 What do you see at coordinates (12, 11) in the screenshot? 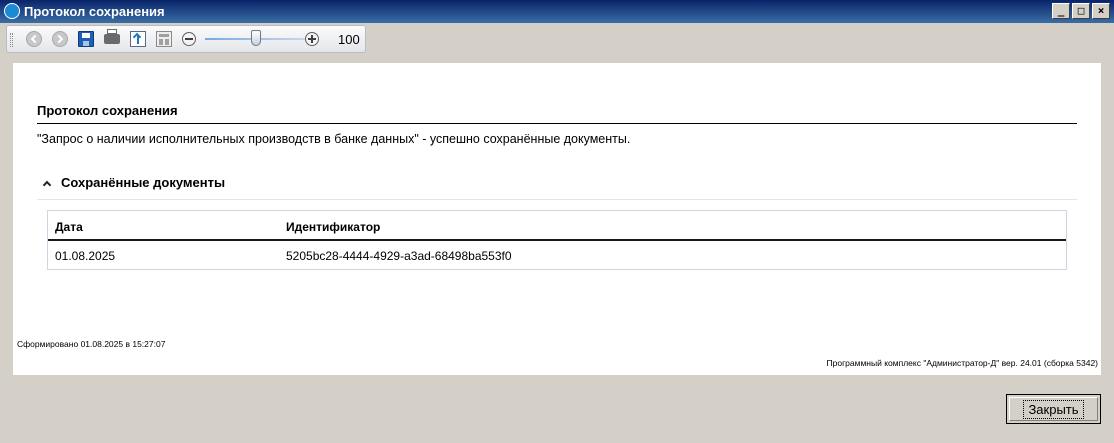
I see `app-icon` at bounding box center [12, 11].